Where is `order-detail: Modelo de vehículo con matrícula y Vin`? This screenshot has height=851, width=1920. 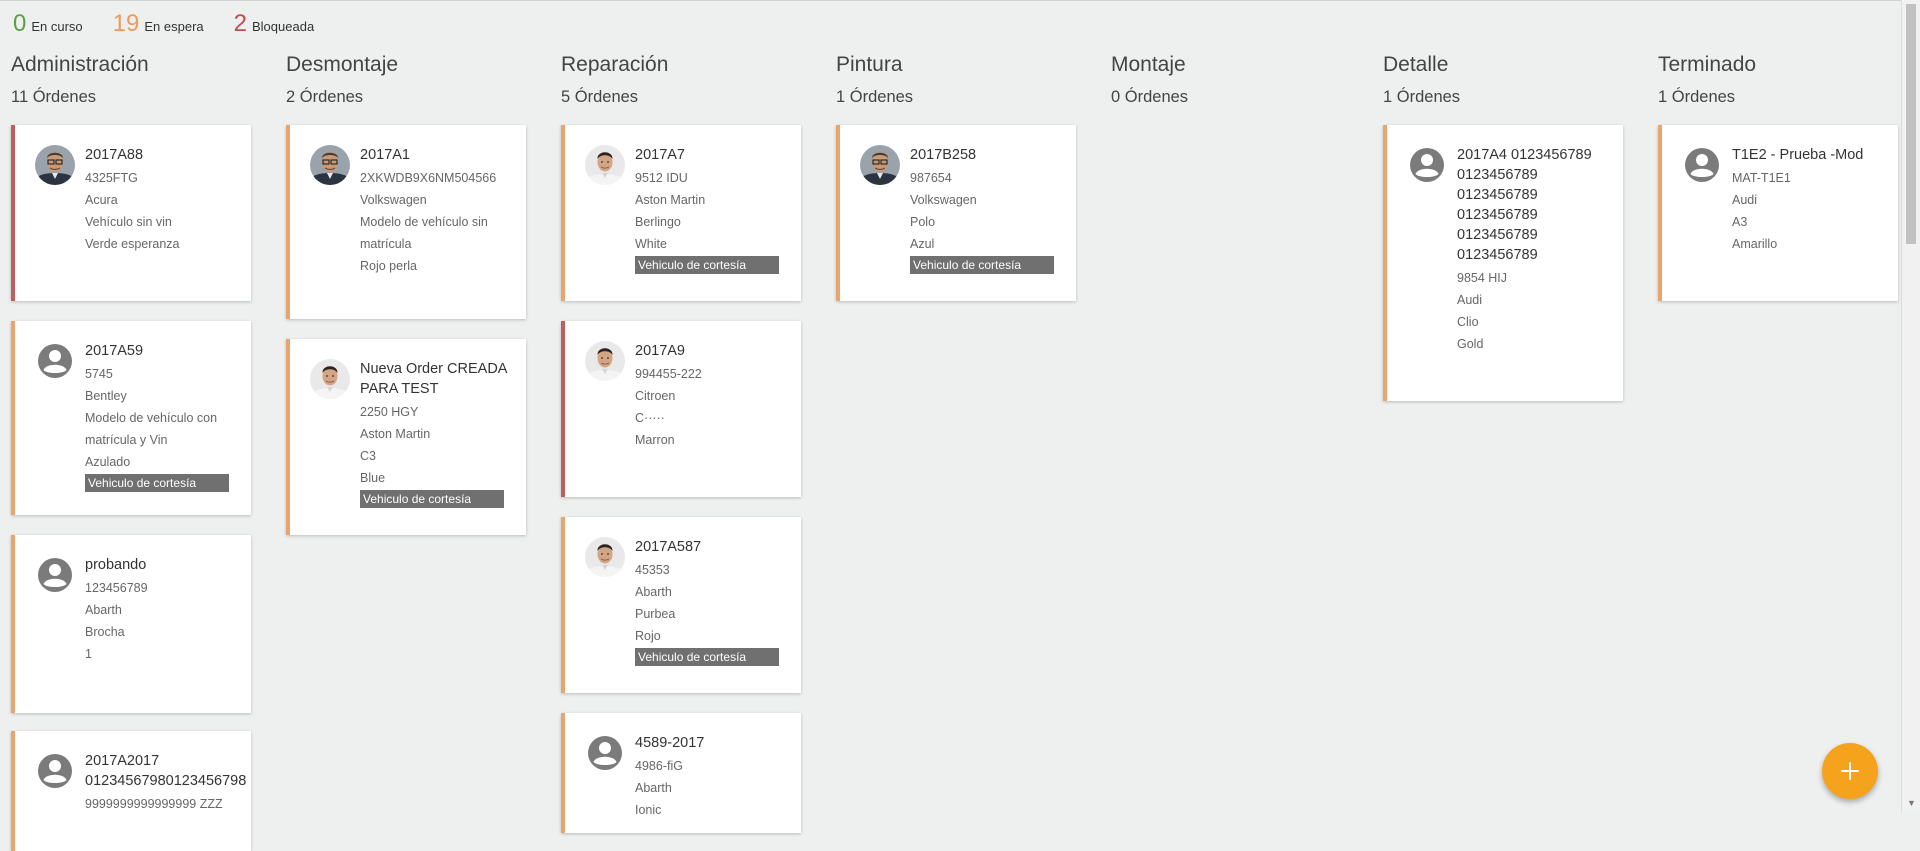
order-detail: Modelo de vehículo con matrícula y Vin is located at coordinates (151, 429).